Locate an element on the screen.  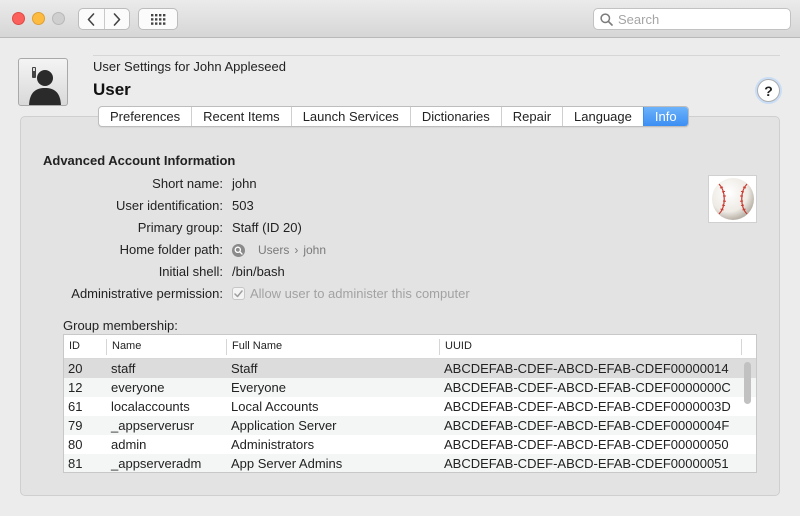
zoom-window-button is located at coordinates (58, 18).